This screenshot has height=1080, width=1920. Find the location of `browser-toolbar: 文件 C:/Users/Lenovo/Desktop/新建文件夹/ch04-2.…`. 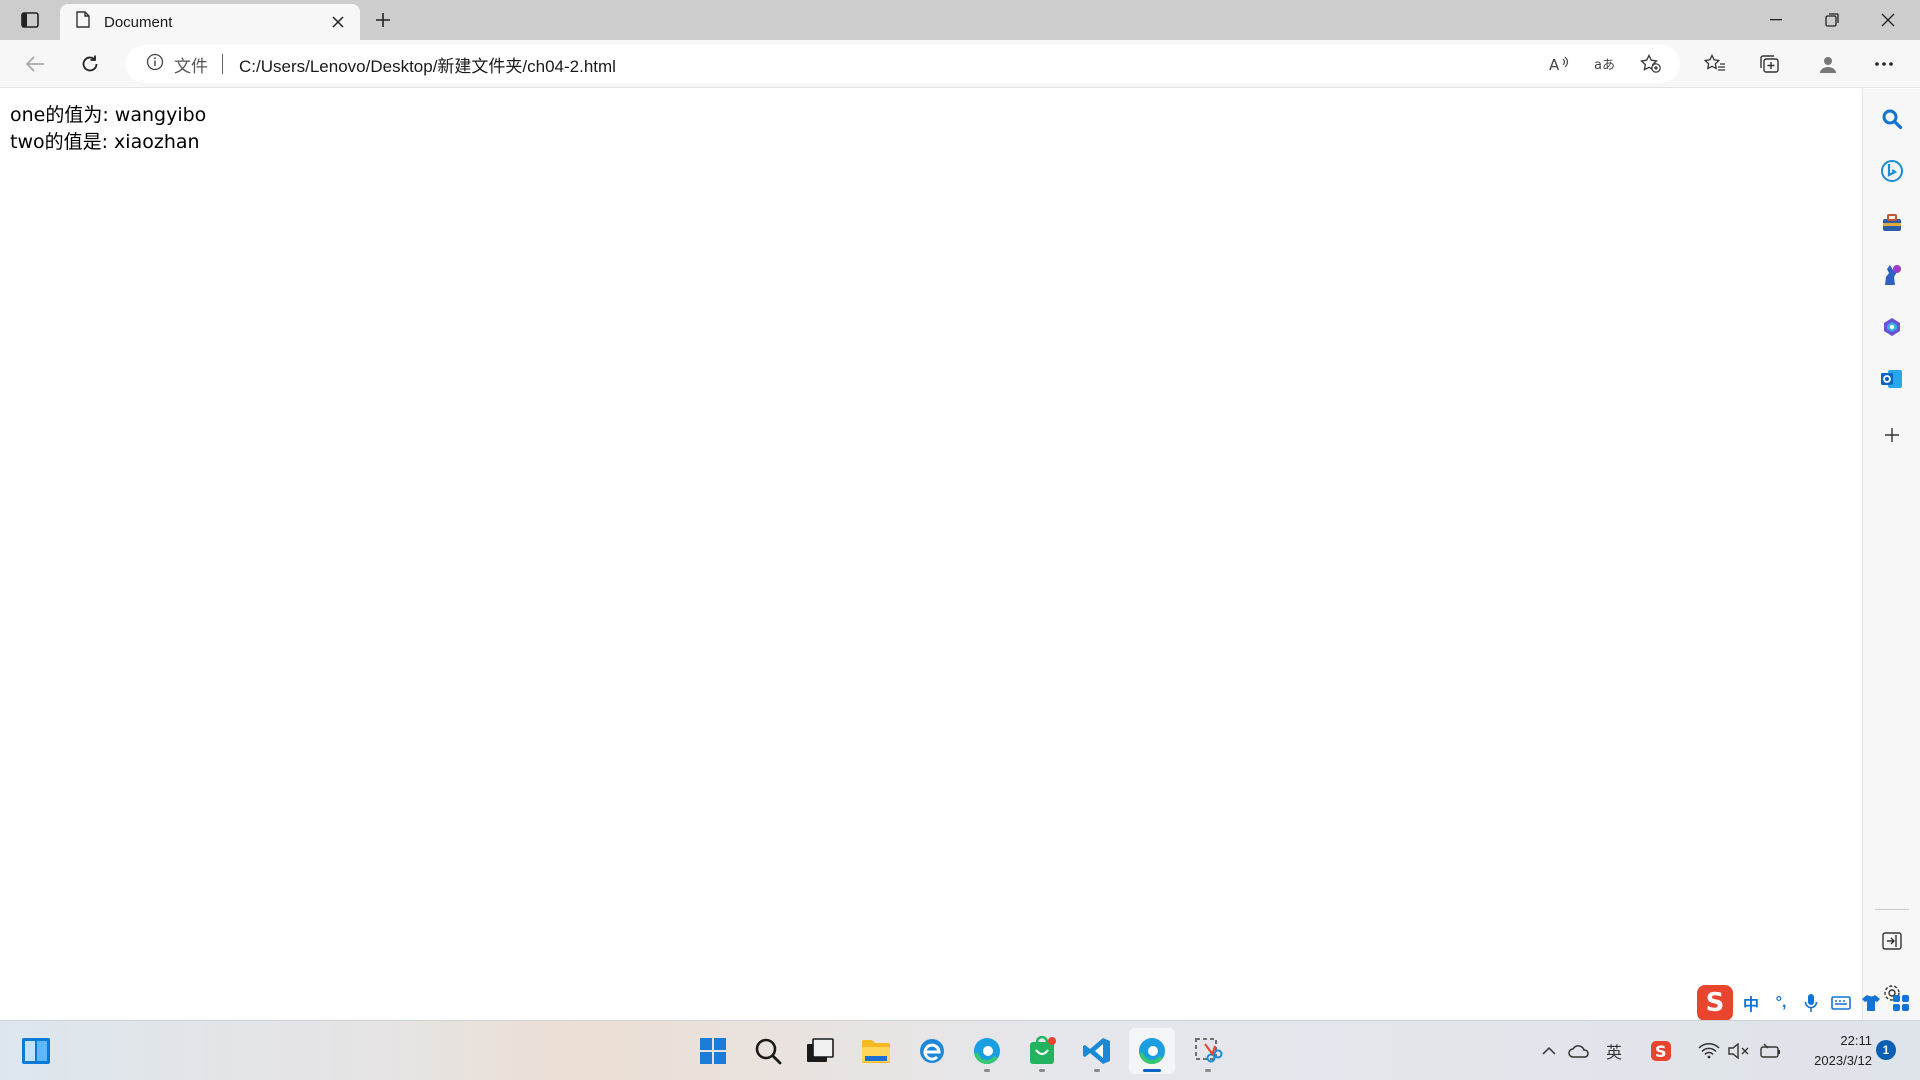

browser-toolbar: 文件 C:/Users/Lenovo/Desktop/新建文件夹/ch04-2.… is located at coordinates (960, 64).